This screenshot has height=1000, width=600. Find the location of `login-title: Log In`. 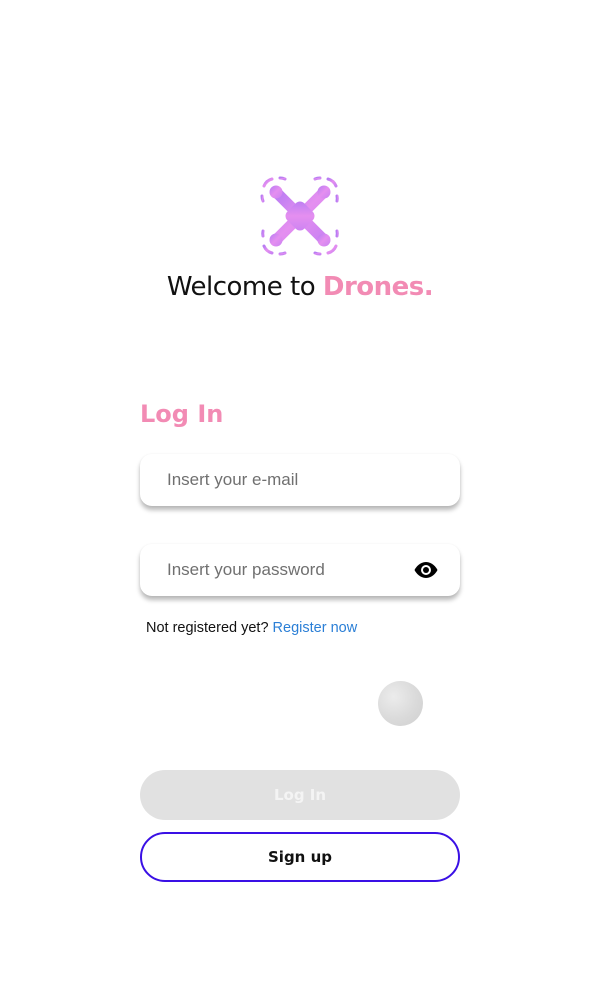

login-title: Log In is located at coordinates (182, 414).